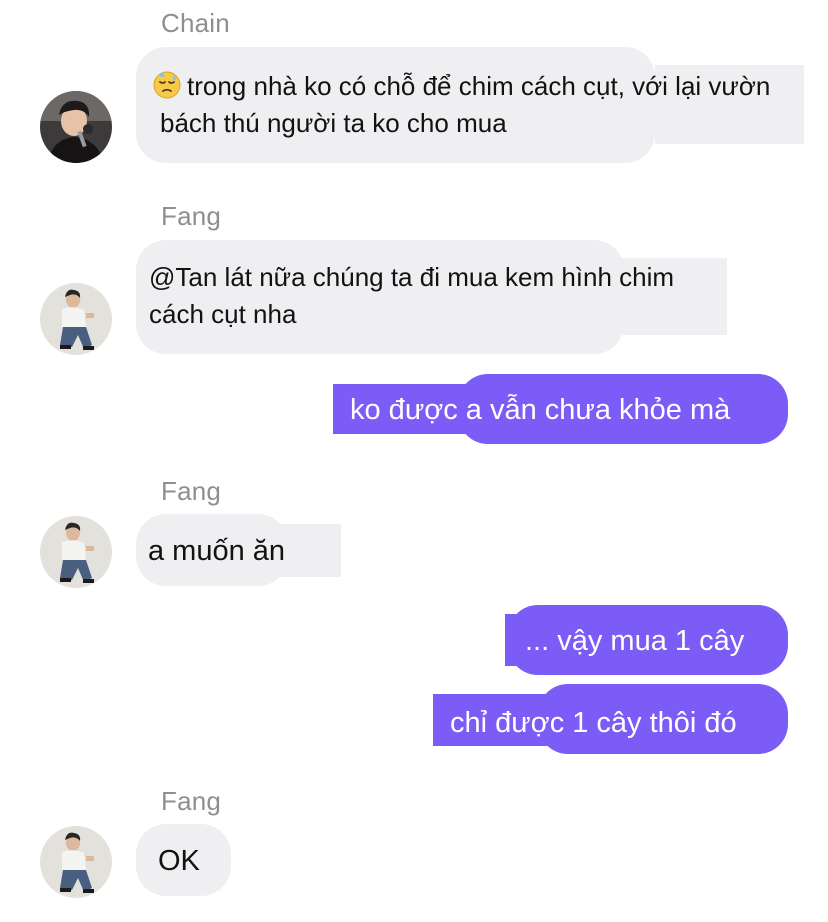 Image resolution: width=828 pixels, height=922 pixels. What do you see at coordinates (635, 641) in the screenshot?
I see `message-text: ... vậy mua 1 cây` at bounding box center [635, 641].